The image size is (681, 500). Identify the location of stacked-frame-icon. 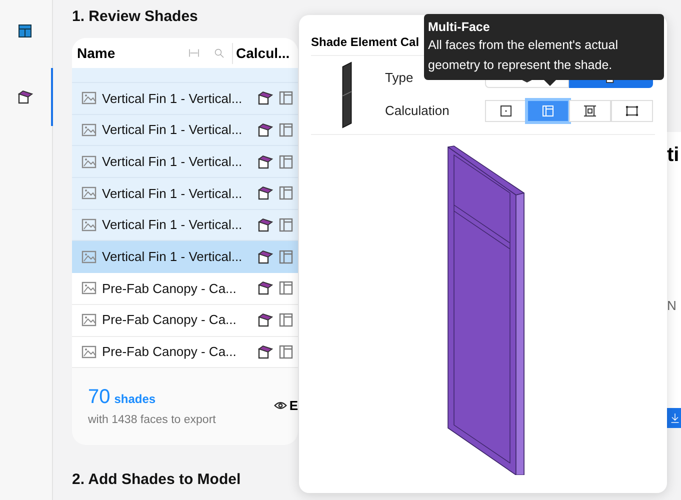
(590, 111).